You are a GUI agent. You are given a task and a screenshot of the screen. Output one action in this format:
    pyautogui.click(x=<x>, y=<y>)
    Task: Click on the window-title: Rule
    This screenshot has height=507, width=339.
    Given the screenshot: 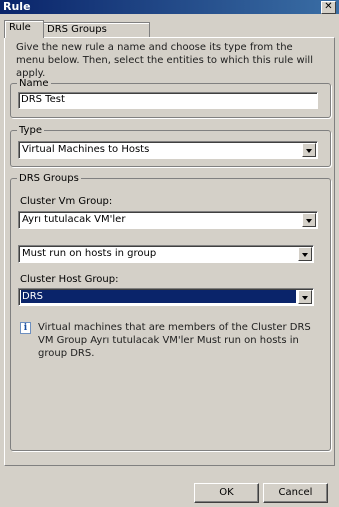 What is the action you would take?
    pyautogui.click(x=17, y=6)
    